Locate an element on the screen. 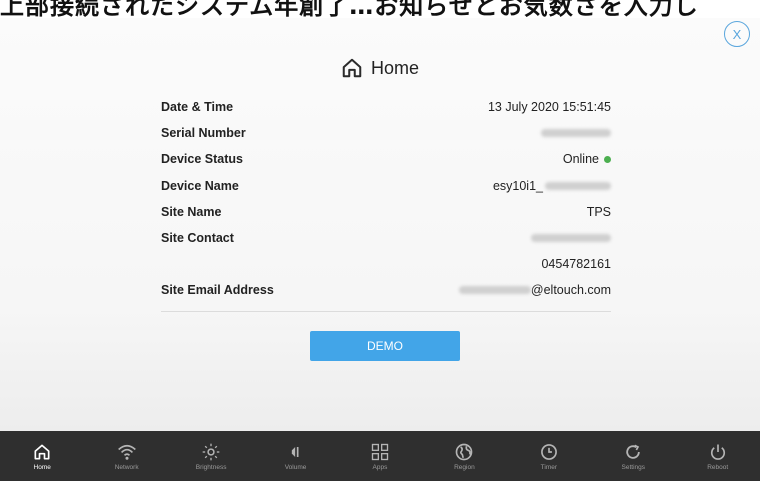  table-row: Device Status Online is located at coordinates (386, 159).